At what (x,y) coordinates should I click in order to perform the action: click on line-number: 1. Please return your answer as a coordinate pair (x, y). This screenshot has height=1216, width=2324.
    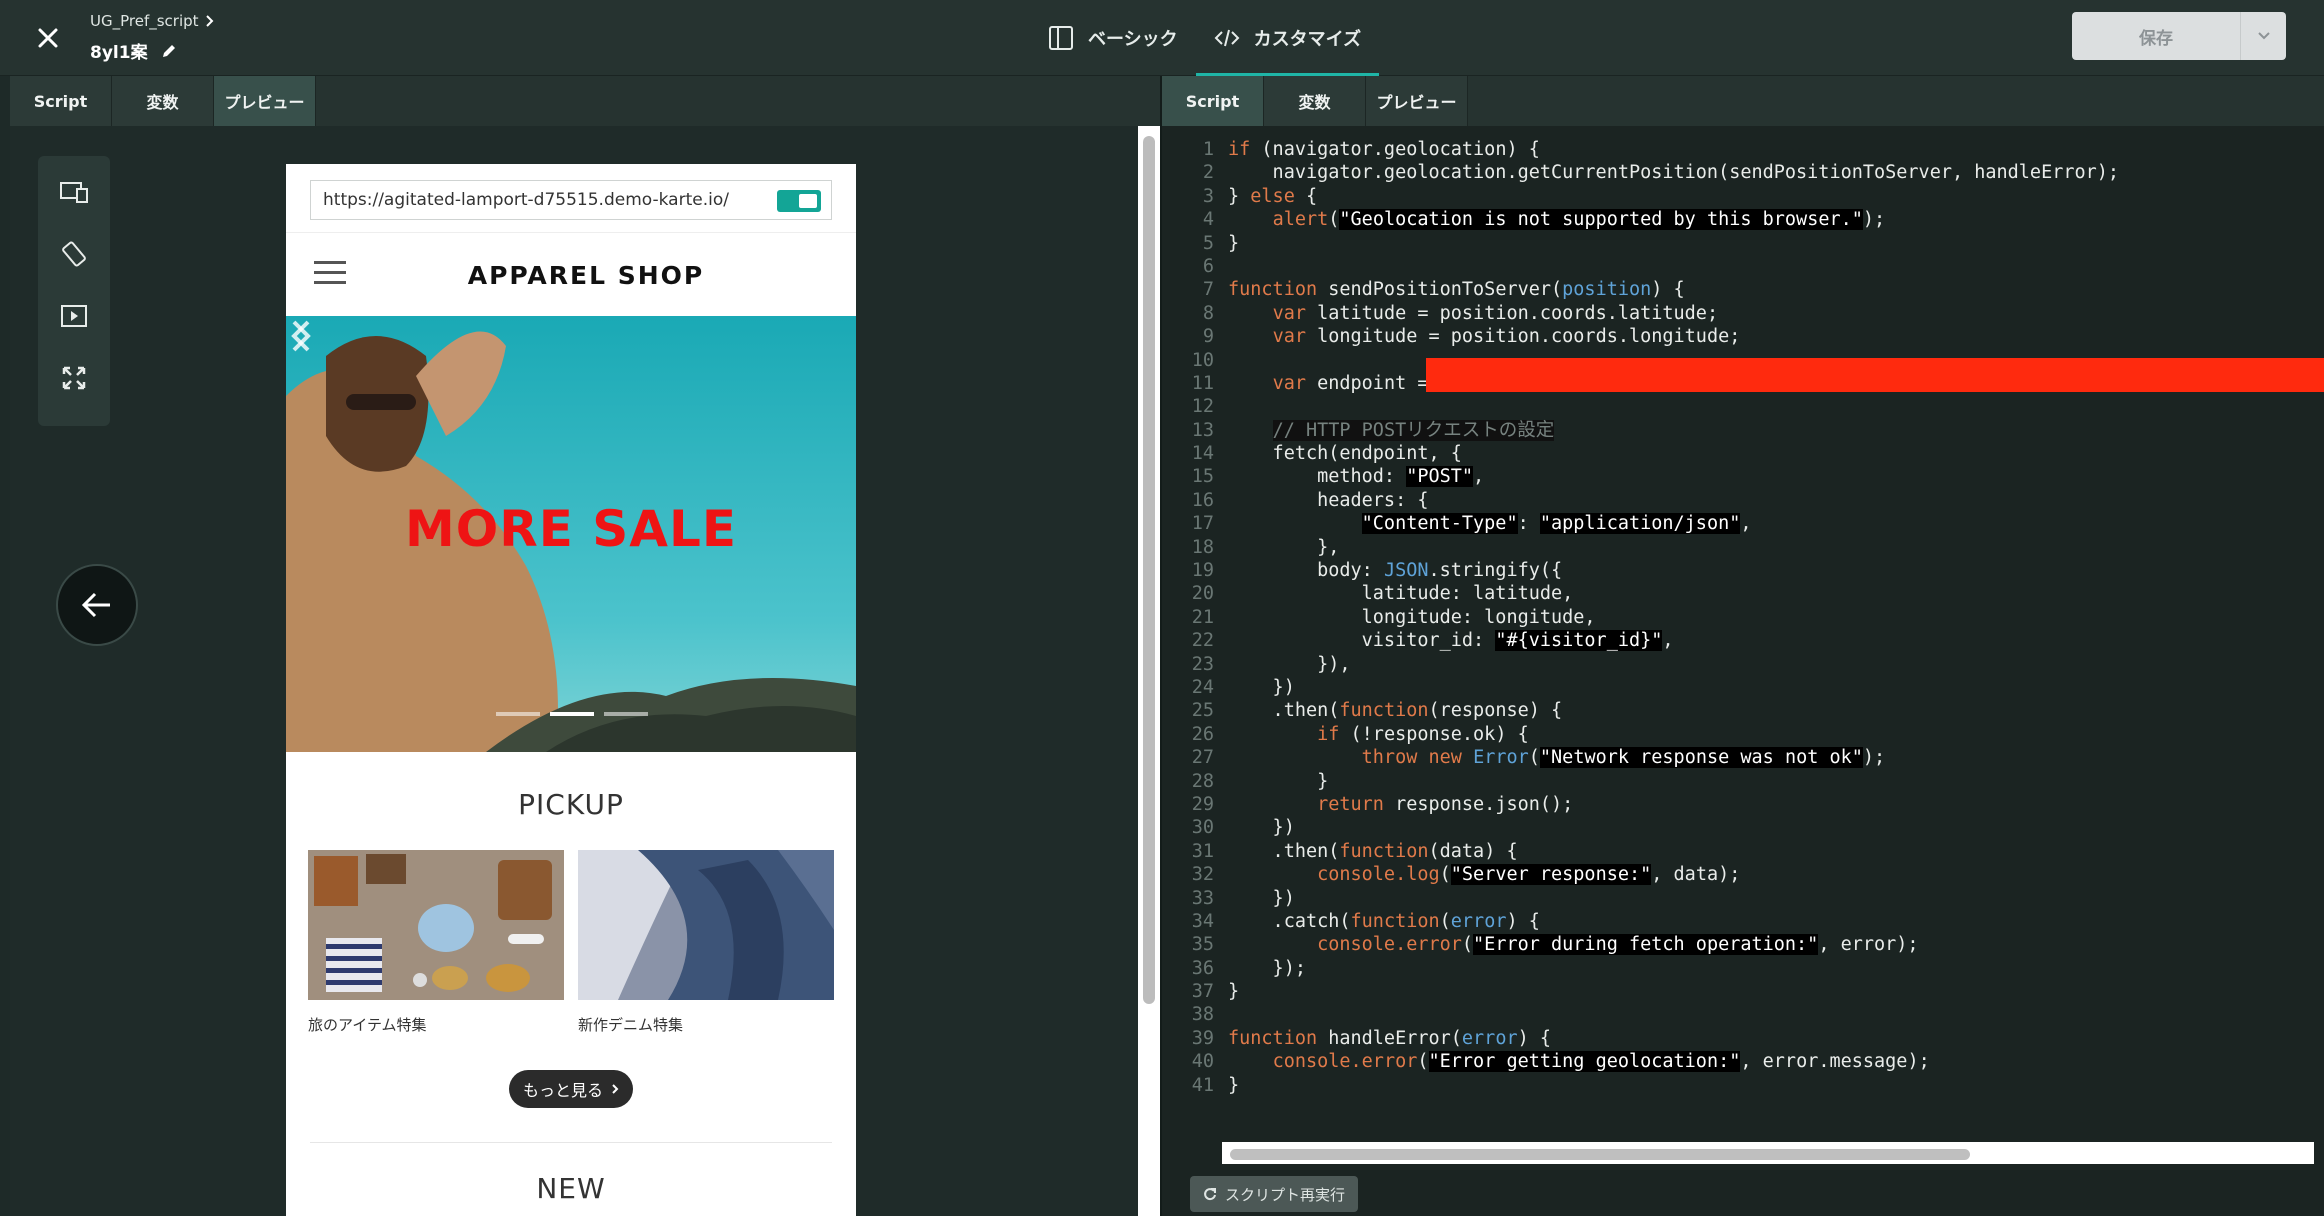
    Looking at the image, I should click on (1208, 149).